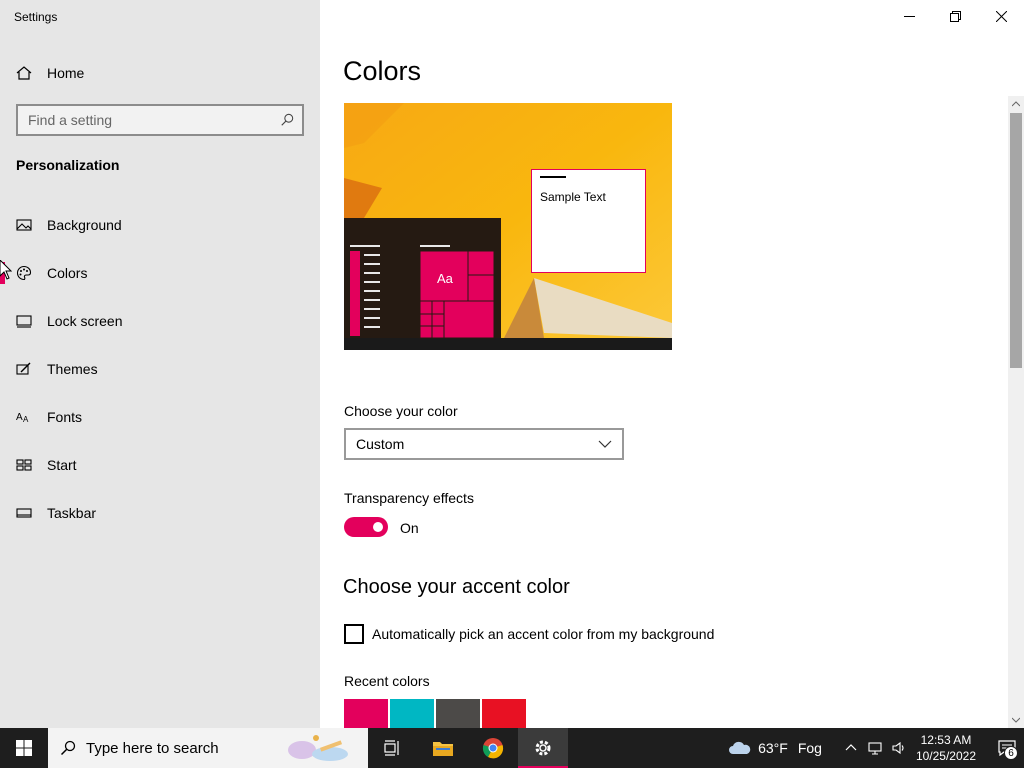  Describe the element at coordinates (160, 465) in the screenshot. I see `sidebar-item-start: Start` at that location.